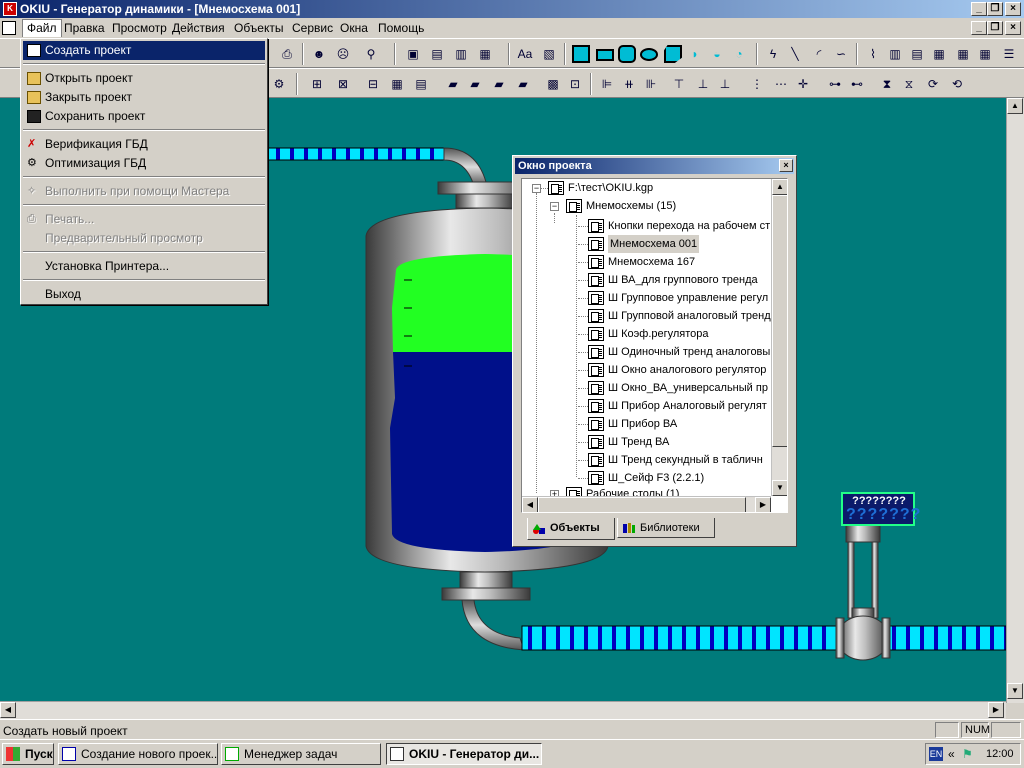  I want to click on tree-item: Ш Коэф.регулятора, so click(658, 334).